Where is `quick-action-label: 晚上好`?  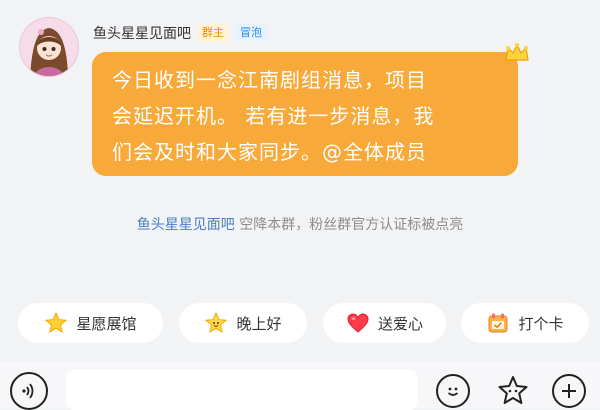 quick-action-label: 晚上好 is located at coordinates (259, 323).